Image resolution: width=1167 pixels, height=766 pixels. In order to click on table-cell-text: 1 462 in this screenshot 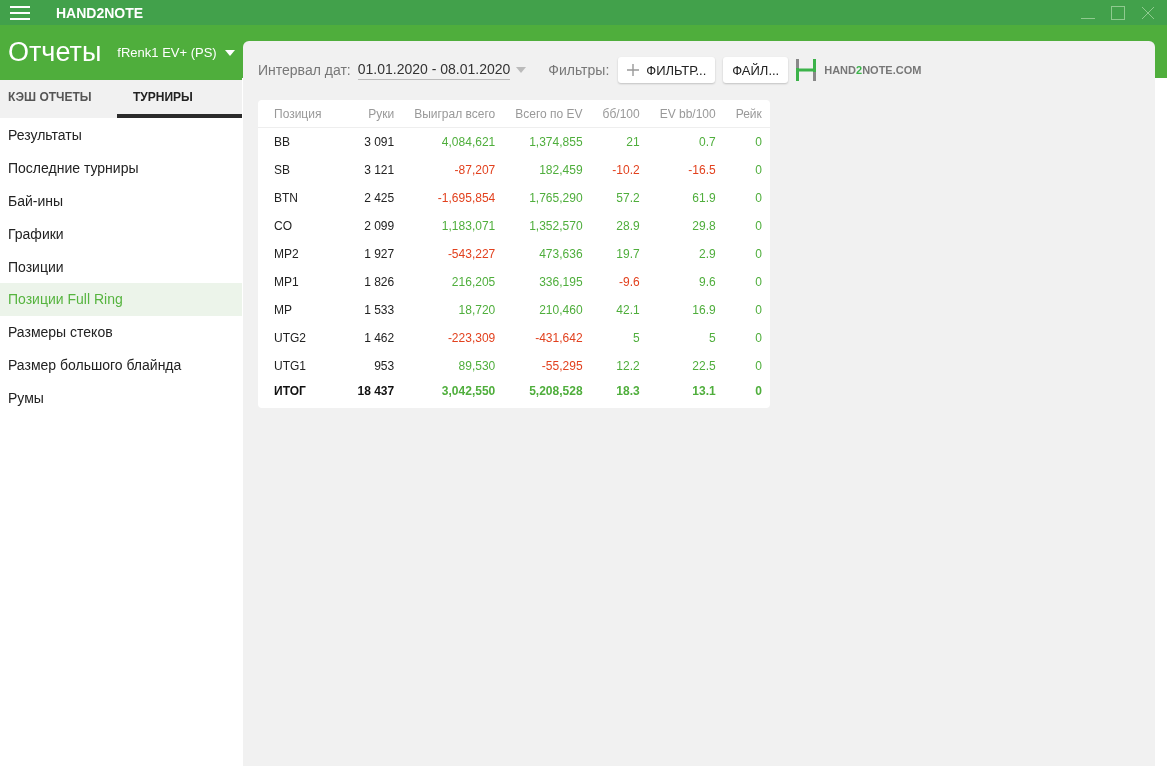, I will do `click(379, 338)`.